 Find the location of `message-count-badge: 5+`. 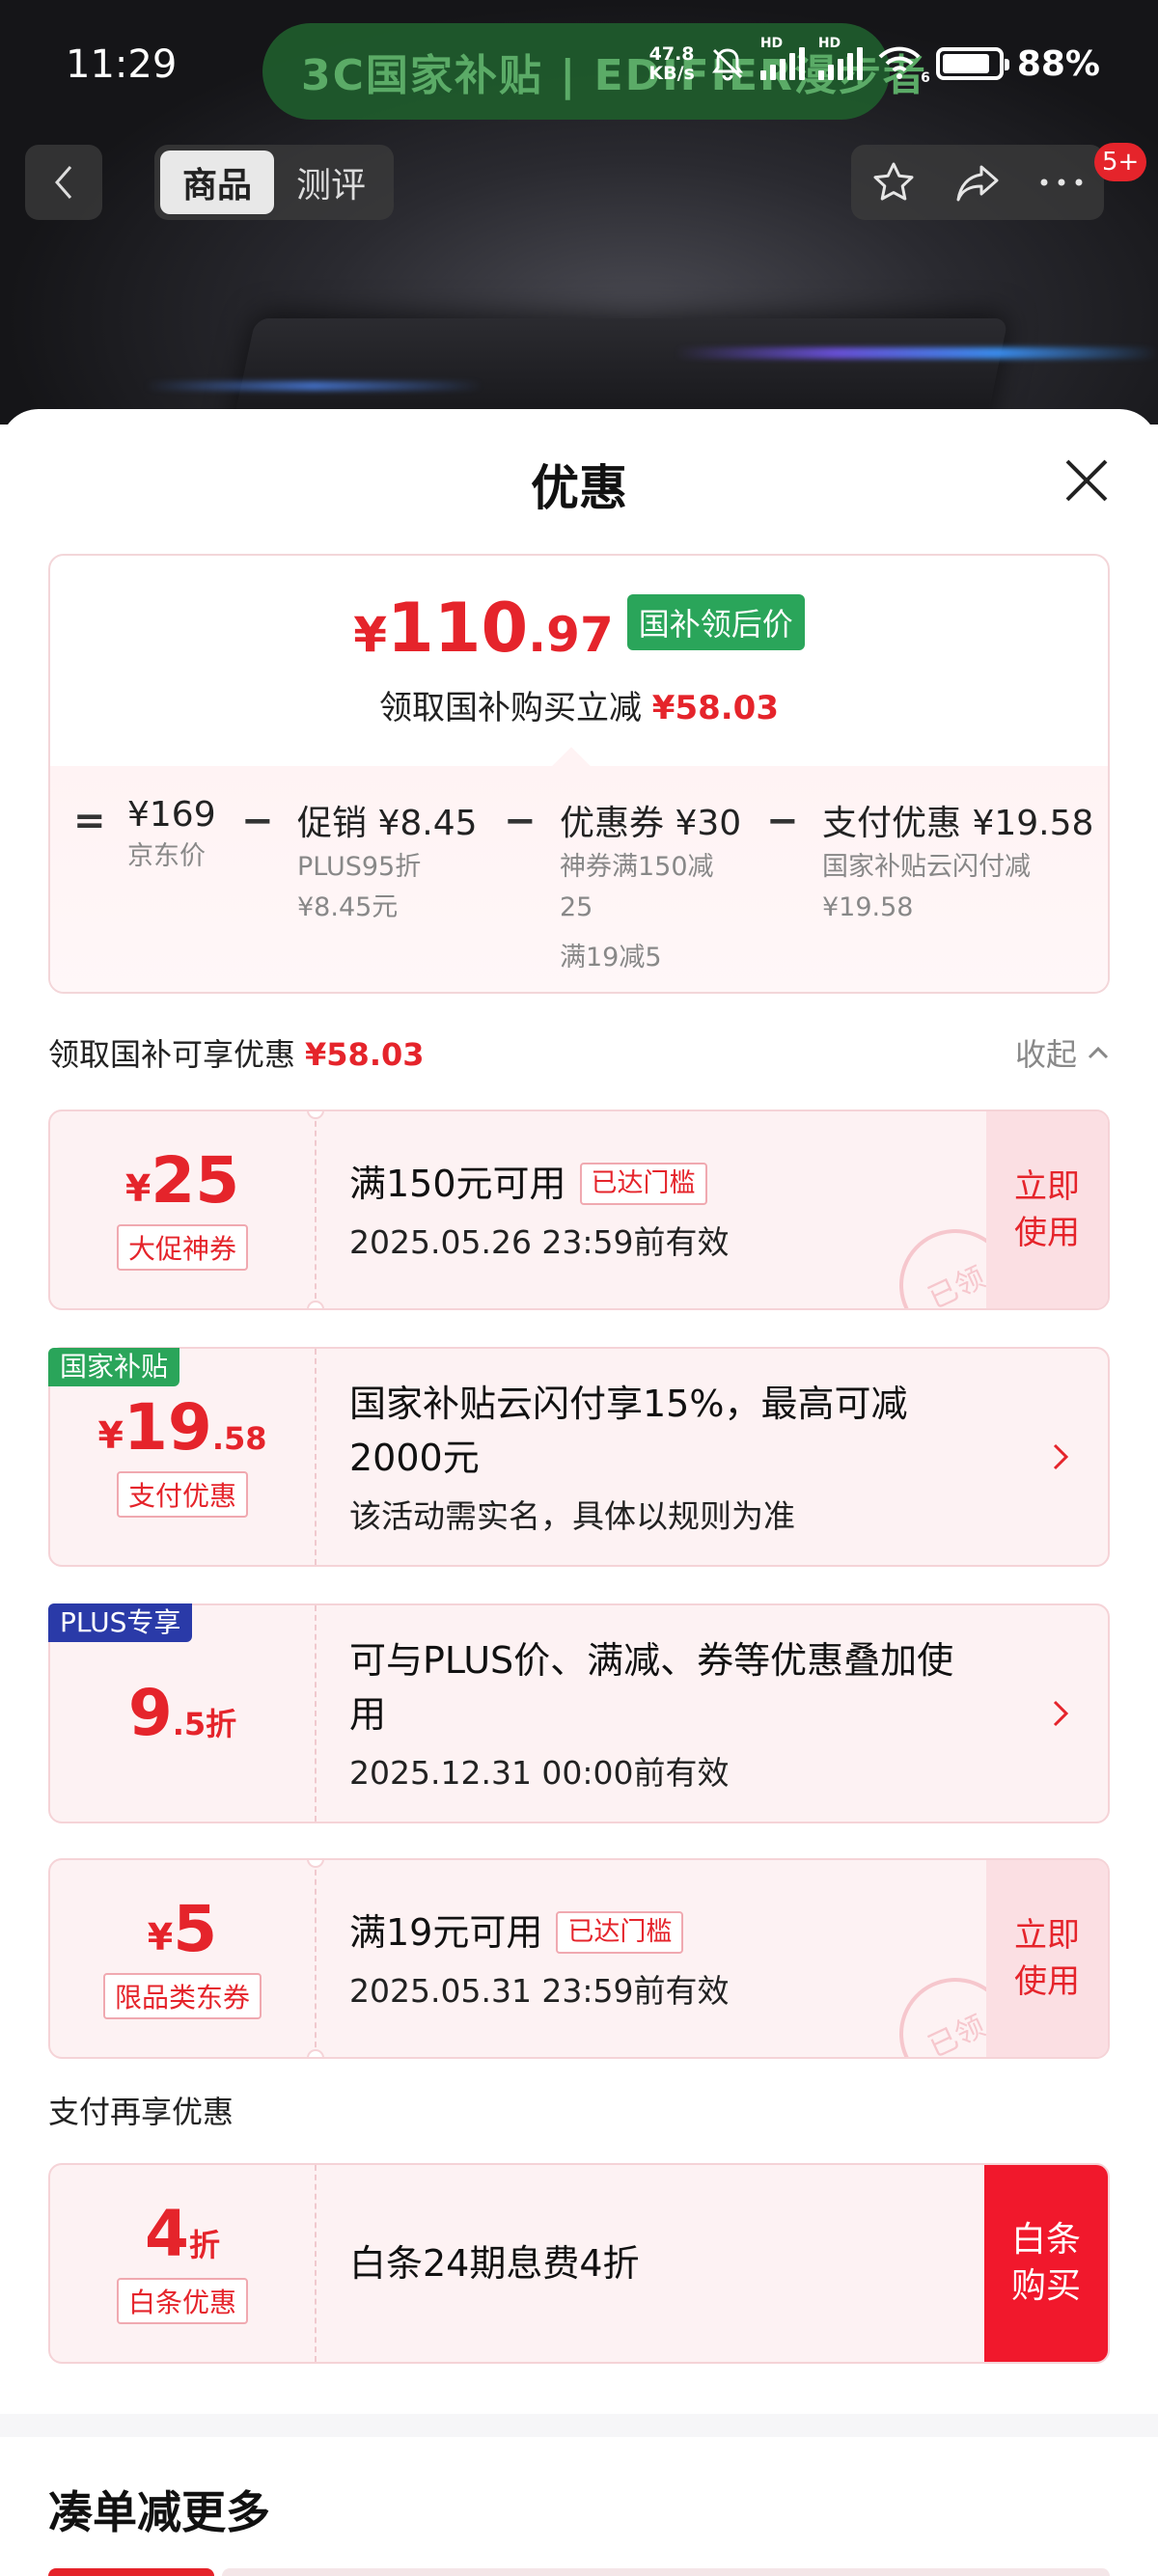

message-count-badge: 5+ is located at coordinates (1120, 162).